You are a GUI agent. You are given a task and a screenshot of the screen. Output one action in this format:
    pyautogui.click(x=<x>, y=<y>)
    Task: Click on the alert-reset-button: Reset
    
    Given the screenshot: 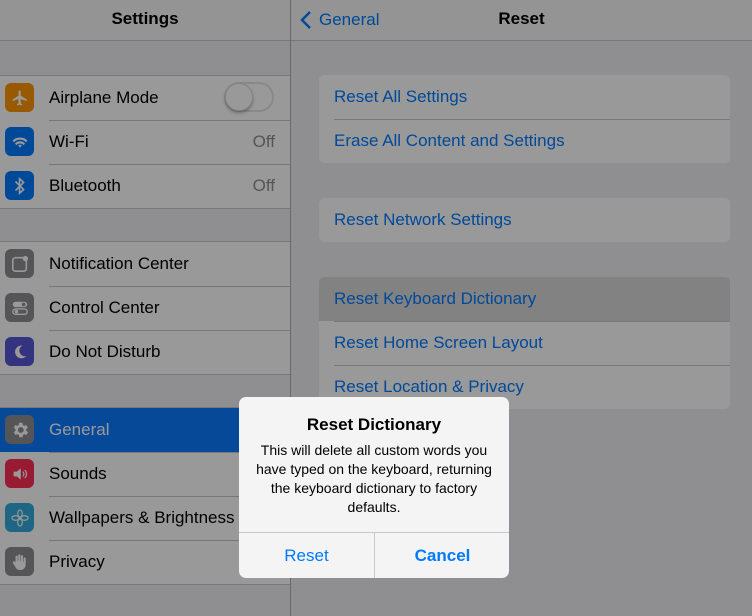 What is the action you would take?
    pyautogui.click(x=306, y=555)
    